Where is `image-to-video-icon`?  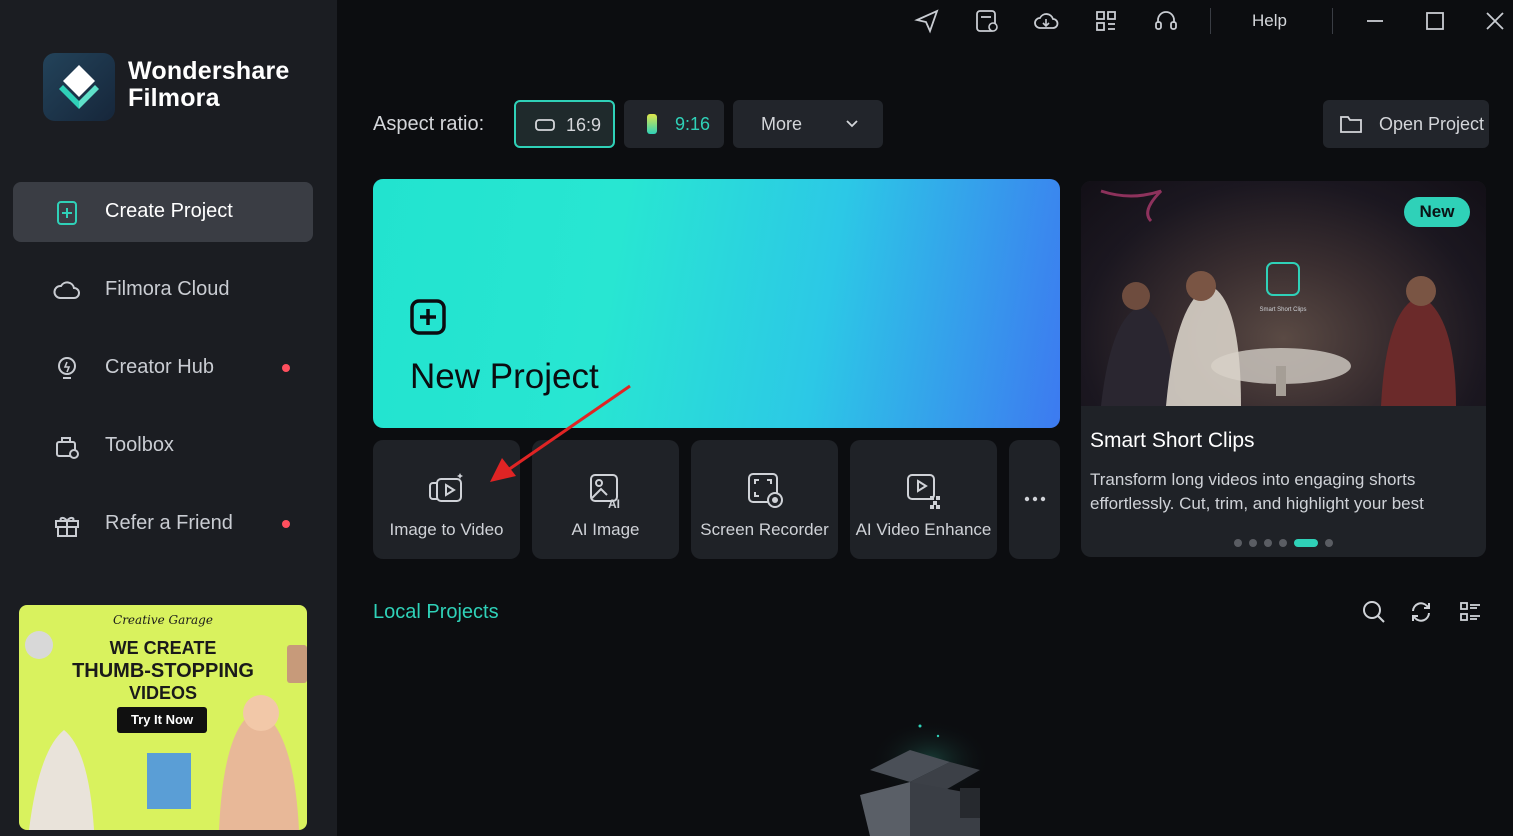
image-to-video-icon is located at coordinates (445, 487).